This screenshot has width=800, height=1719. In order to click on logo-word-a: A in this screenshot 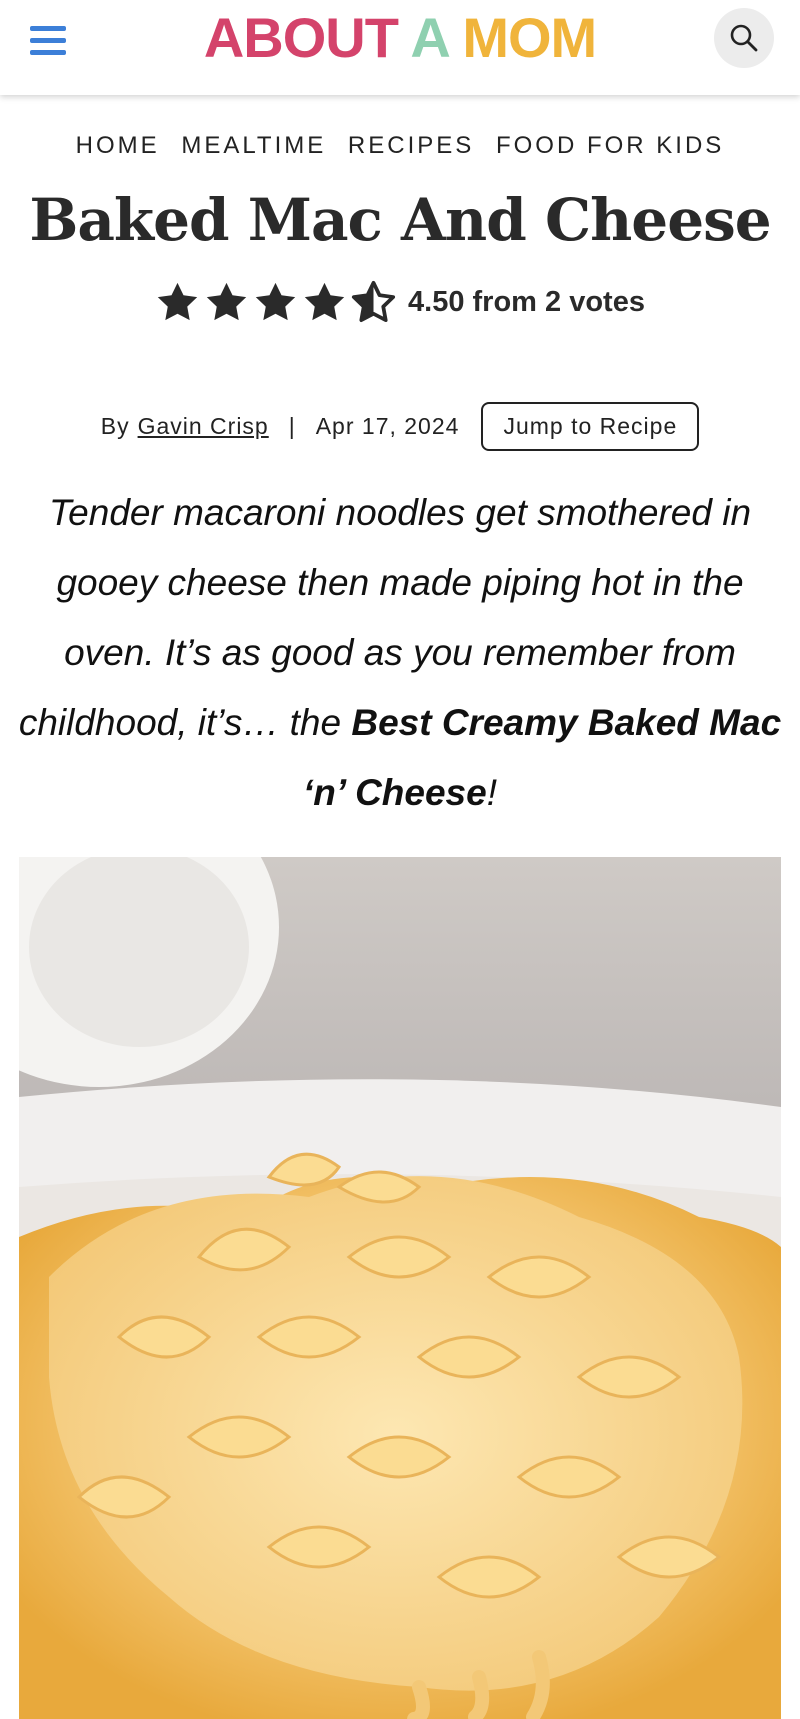, I will do `click(429, 37)`.